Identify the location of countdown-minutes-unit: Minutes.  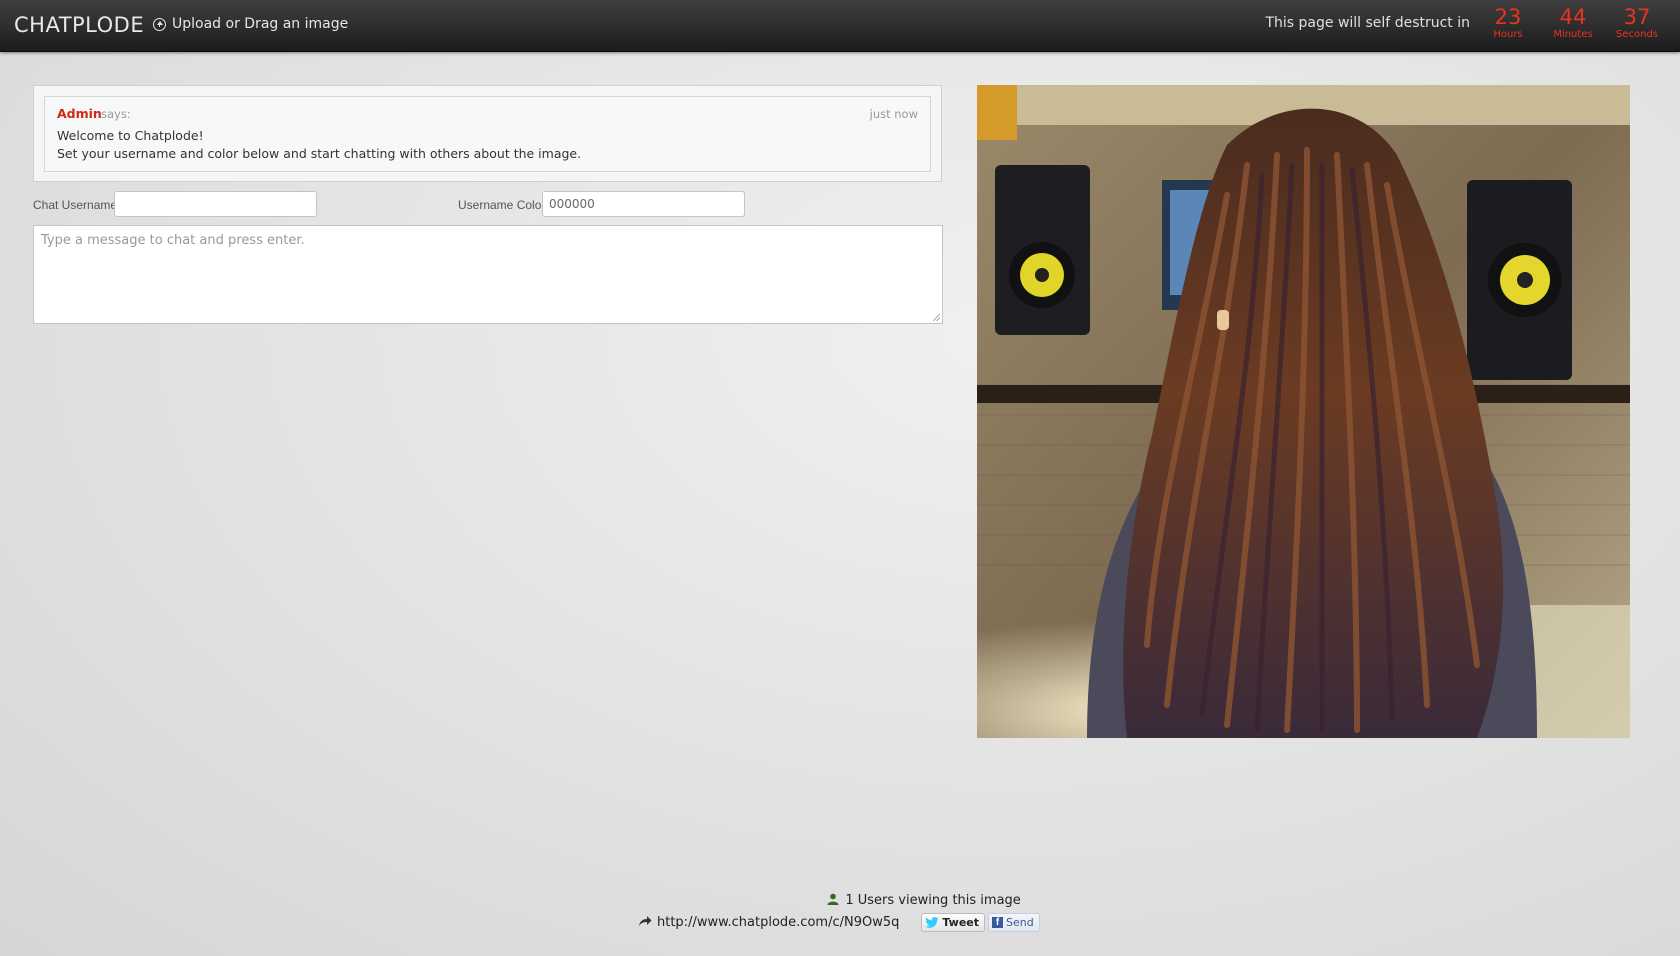
(1573, 34).